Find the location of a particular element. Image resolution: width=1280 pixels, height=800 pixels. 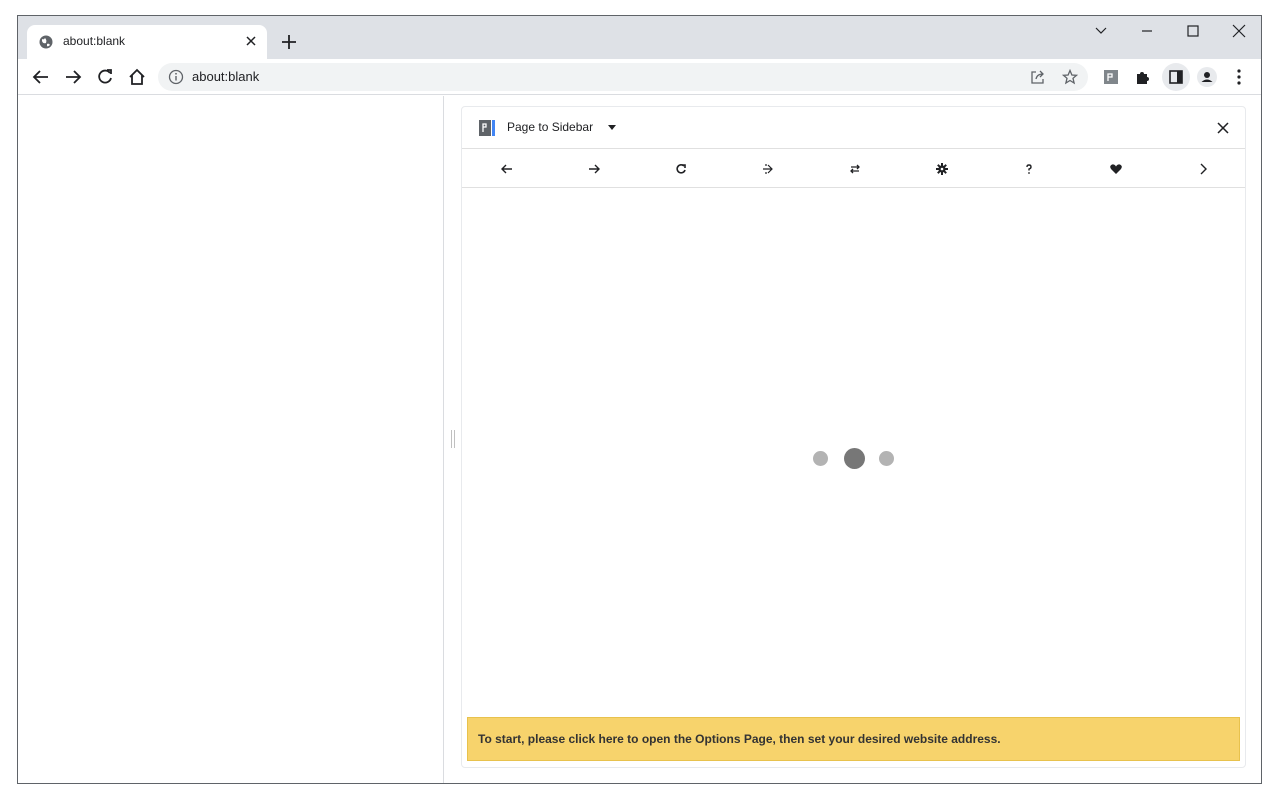

globe-icon is located at coordinates (46, 42).